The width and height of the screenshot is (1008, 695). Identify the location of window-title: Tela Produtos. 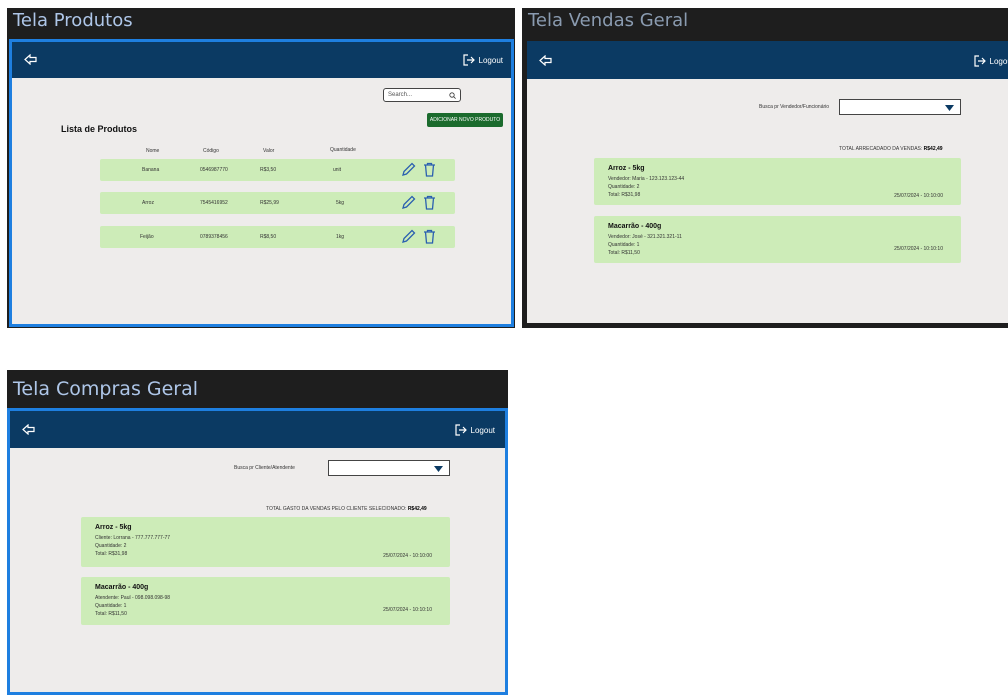
(73, 20).